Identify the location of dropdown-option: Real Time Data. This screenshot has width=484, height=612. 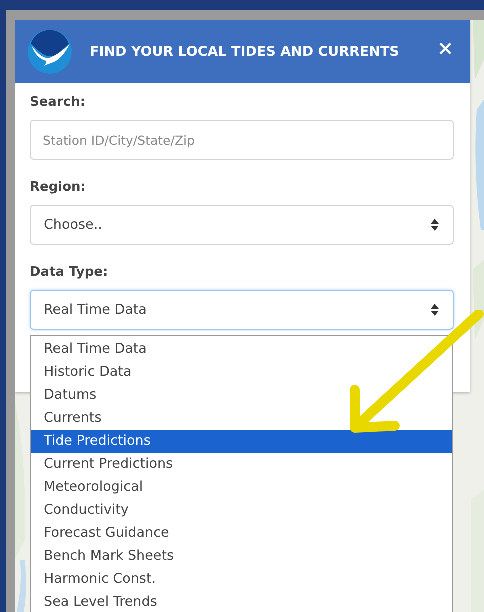
(241, 349).